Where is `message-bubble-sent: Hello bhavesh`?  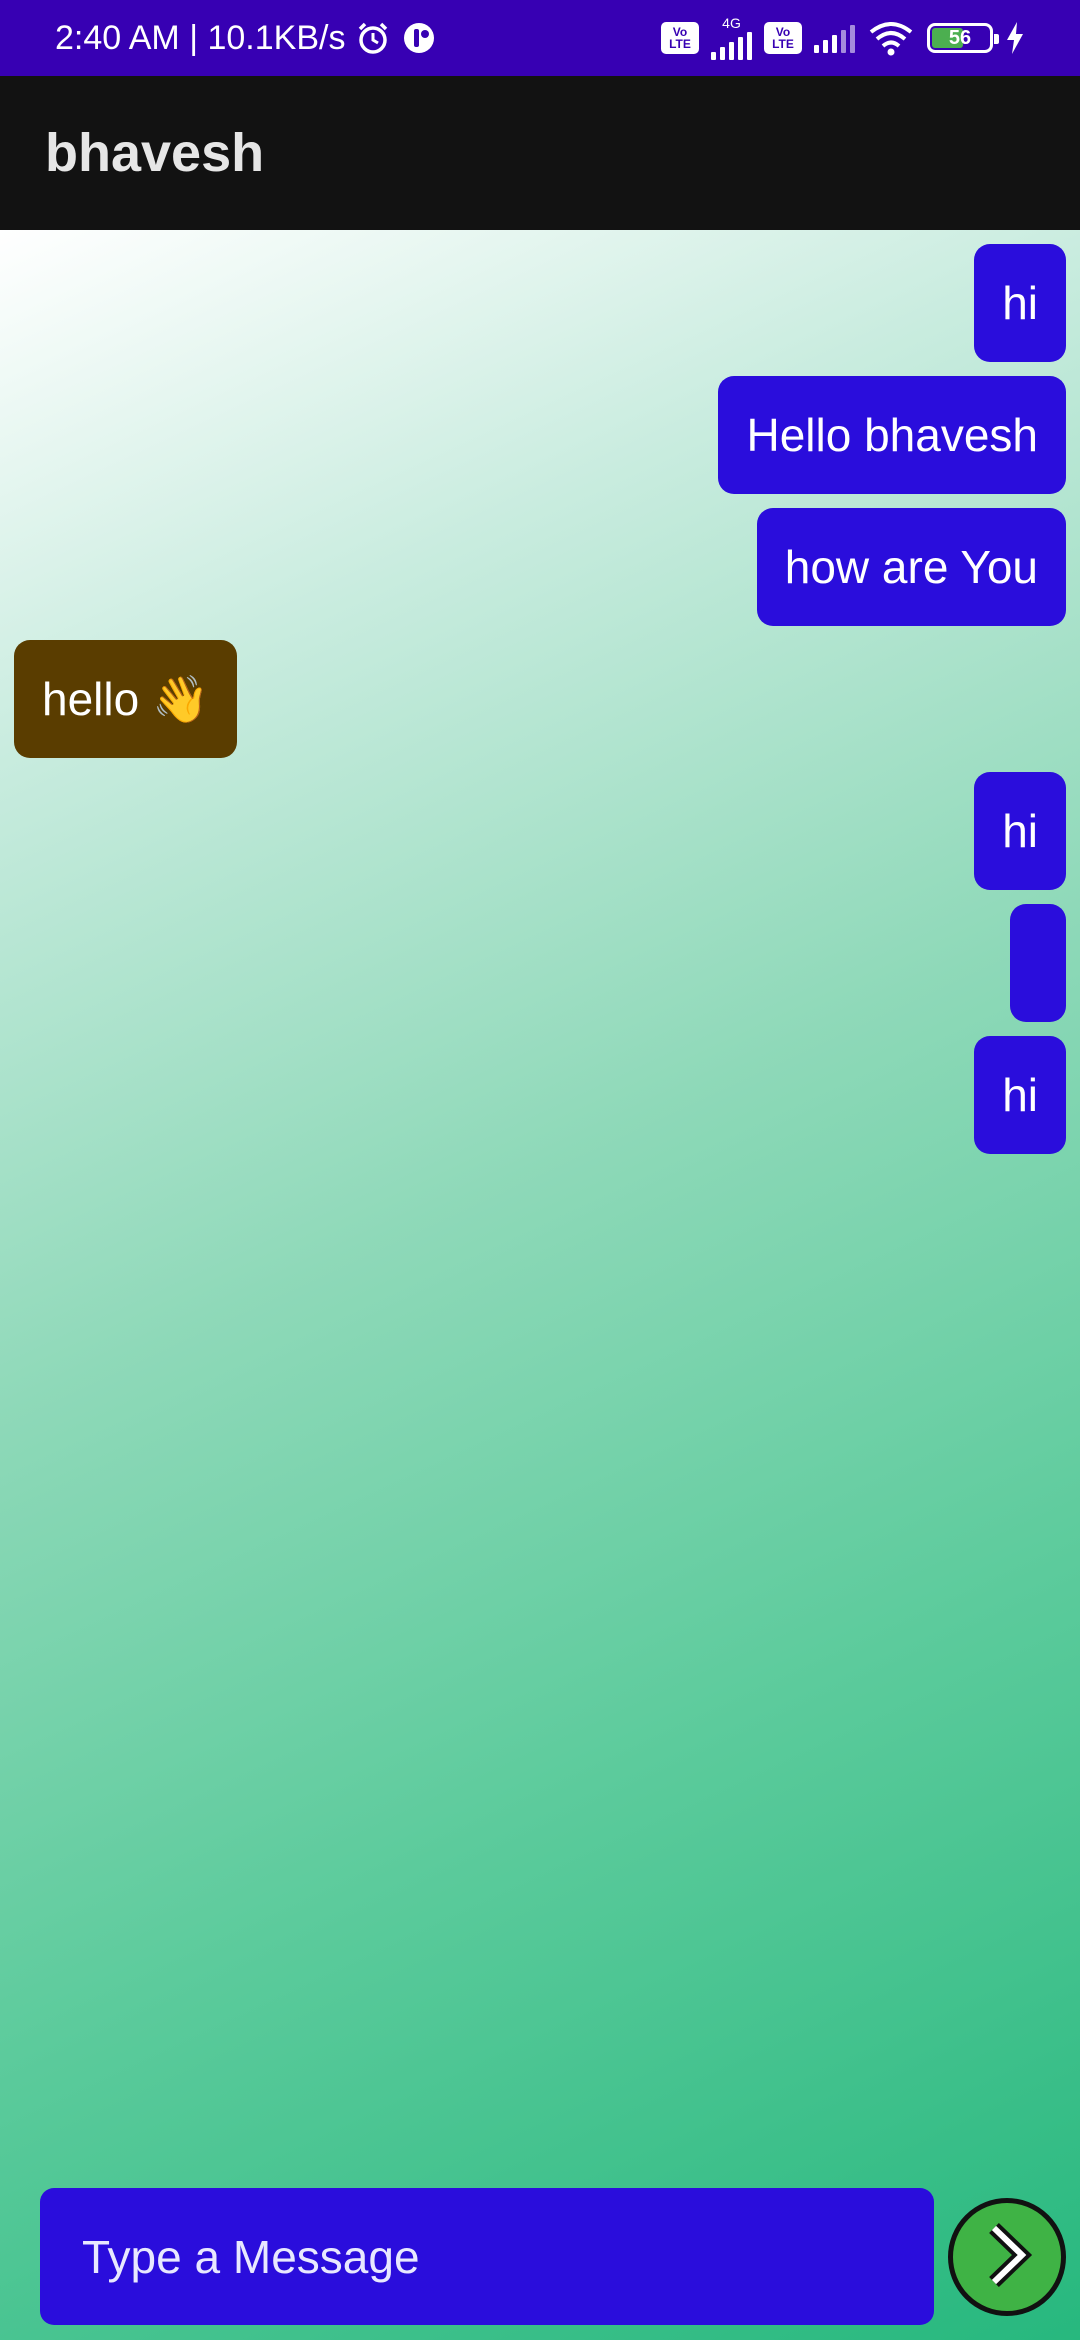 message-bubble-sent: Hello bhavesh is located at coordinates (892, 435).